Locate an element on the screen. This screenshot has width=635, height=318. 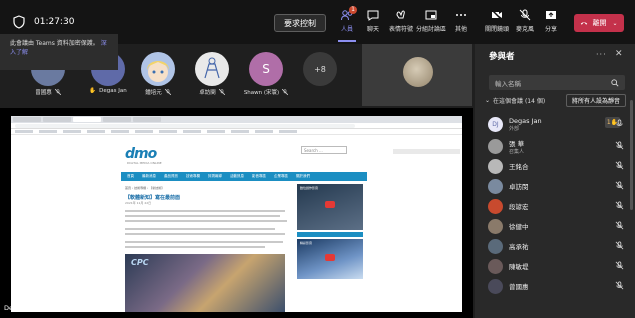
leave-label: 離開 is located at coordinates (599, 23).